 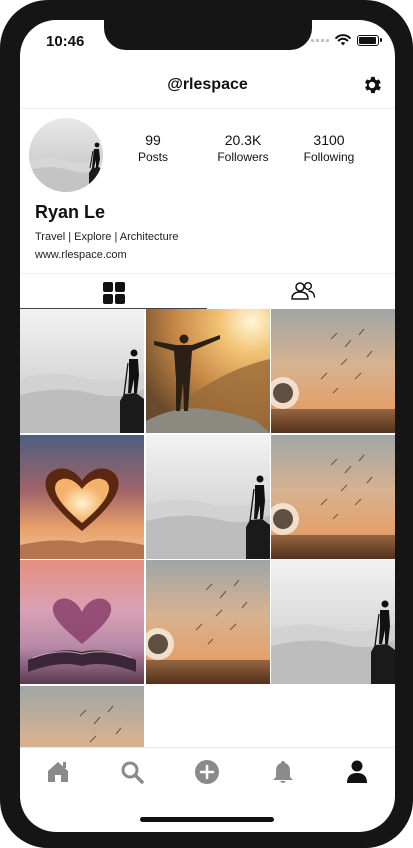 I want to click on tagged-people-icon, so click(x=303, y=291).